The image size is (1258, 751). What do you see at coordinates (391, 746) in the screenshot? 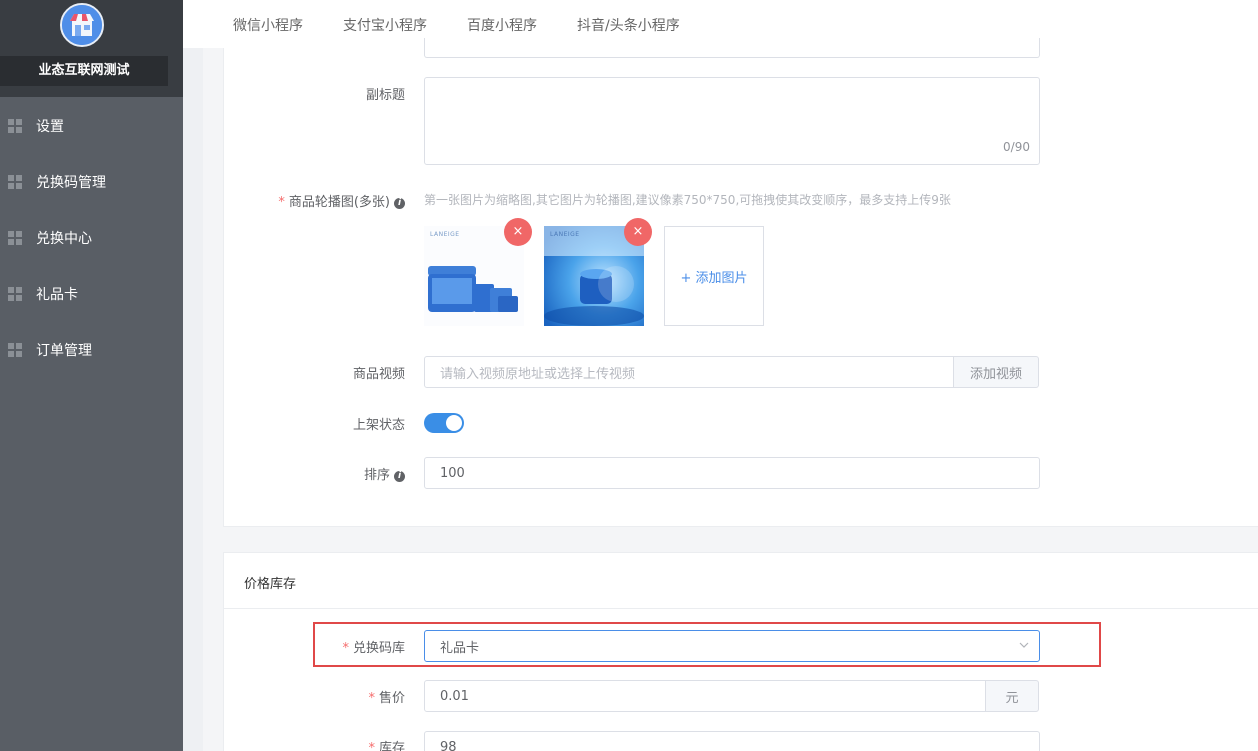
I see `stock-label-text: 库存` at bounding box center [391, 746].